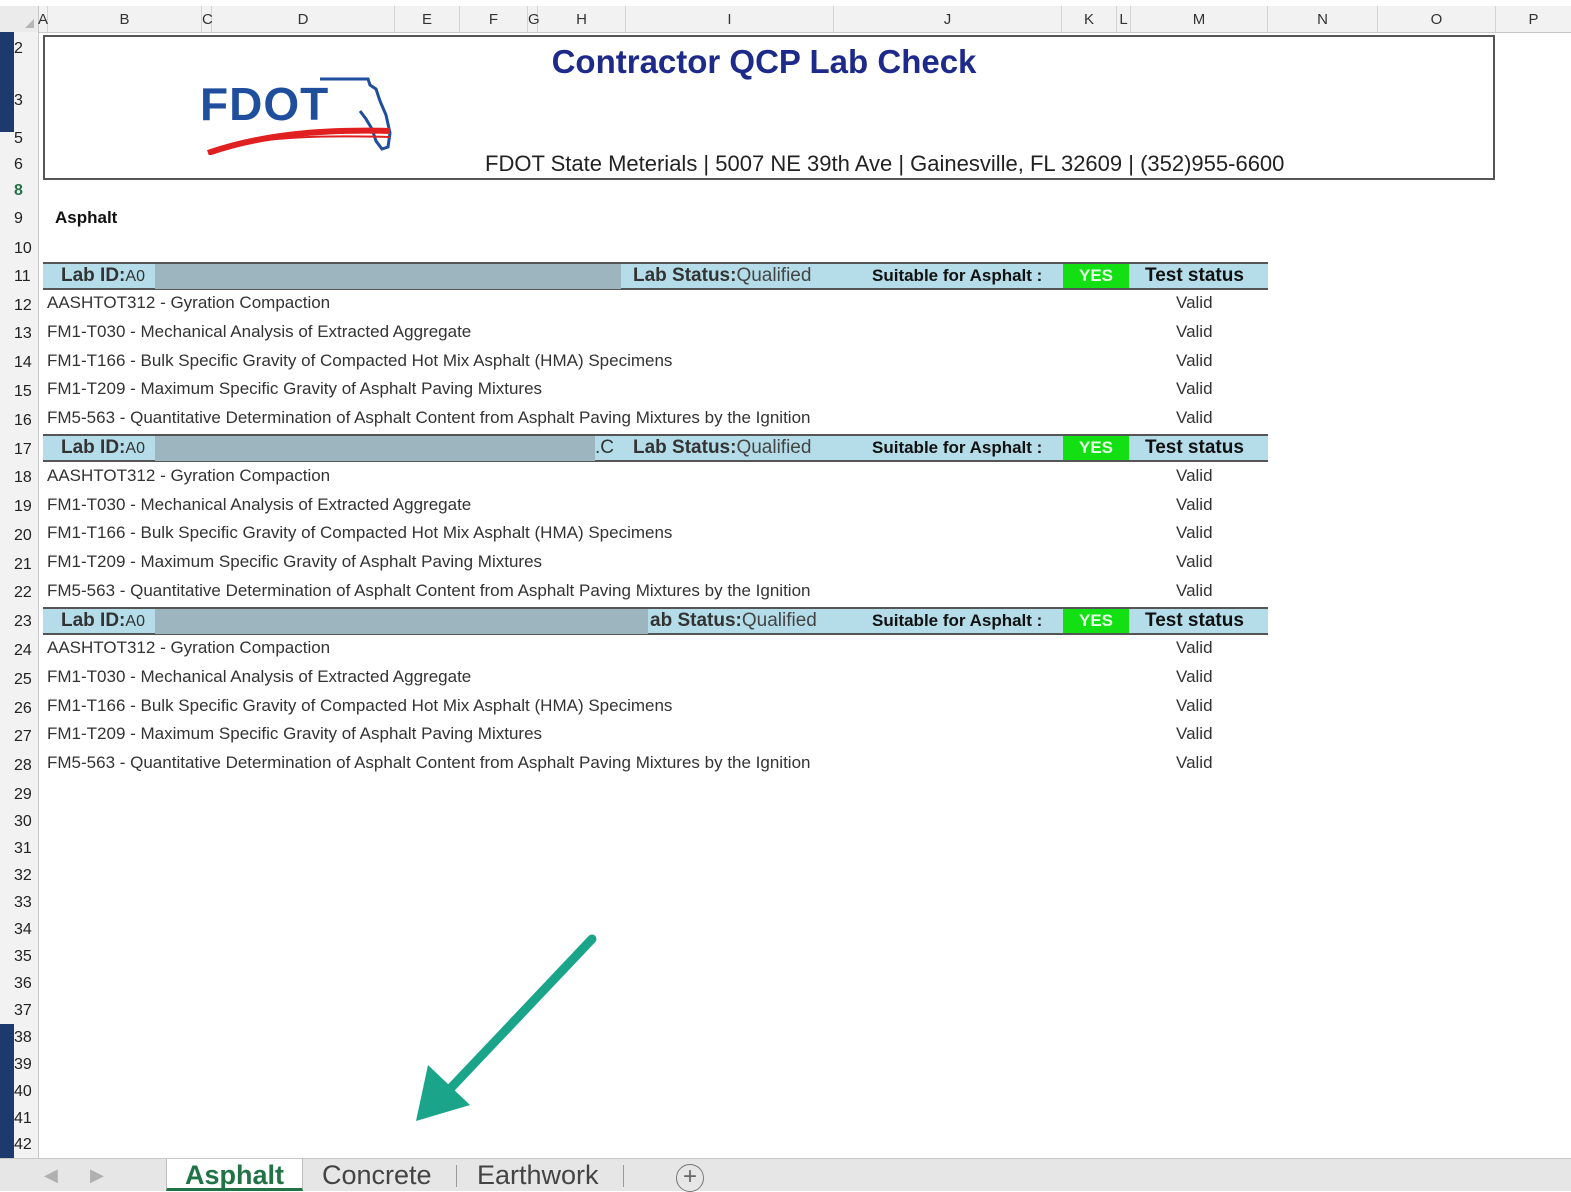  What do you see at coordinates (948, 19) in the screenshot?
I see `column-header-j: J` at bounding box center [948, 19].